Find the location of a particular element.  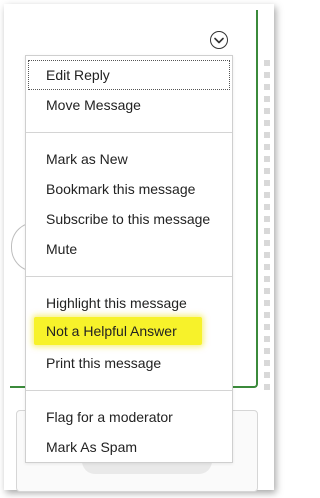

menu-item-bookmark: Bookmark this message is located at coordinates (129, 189).